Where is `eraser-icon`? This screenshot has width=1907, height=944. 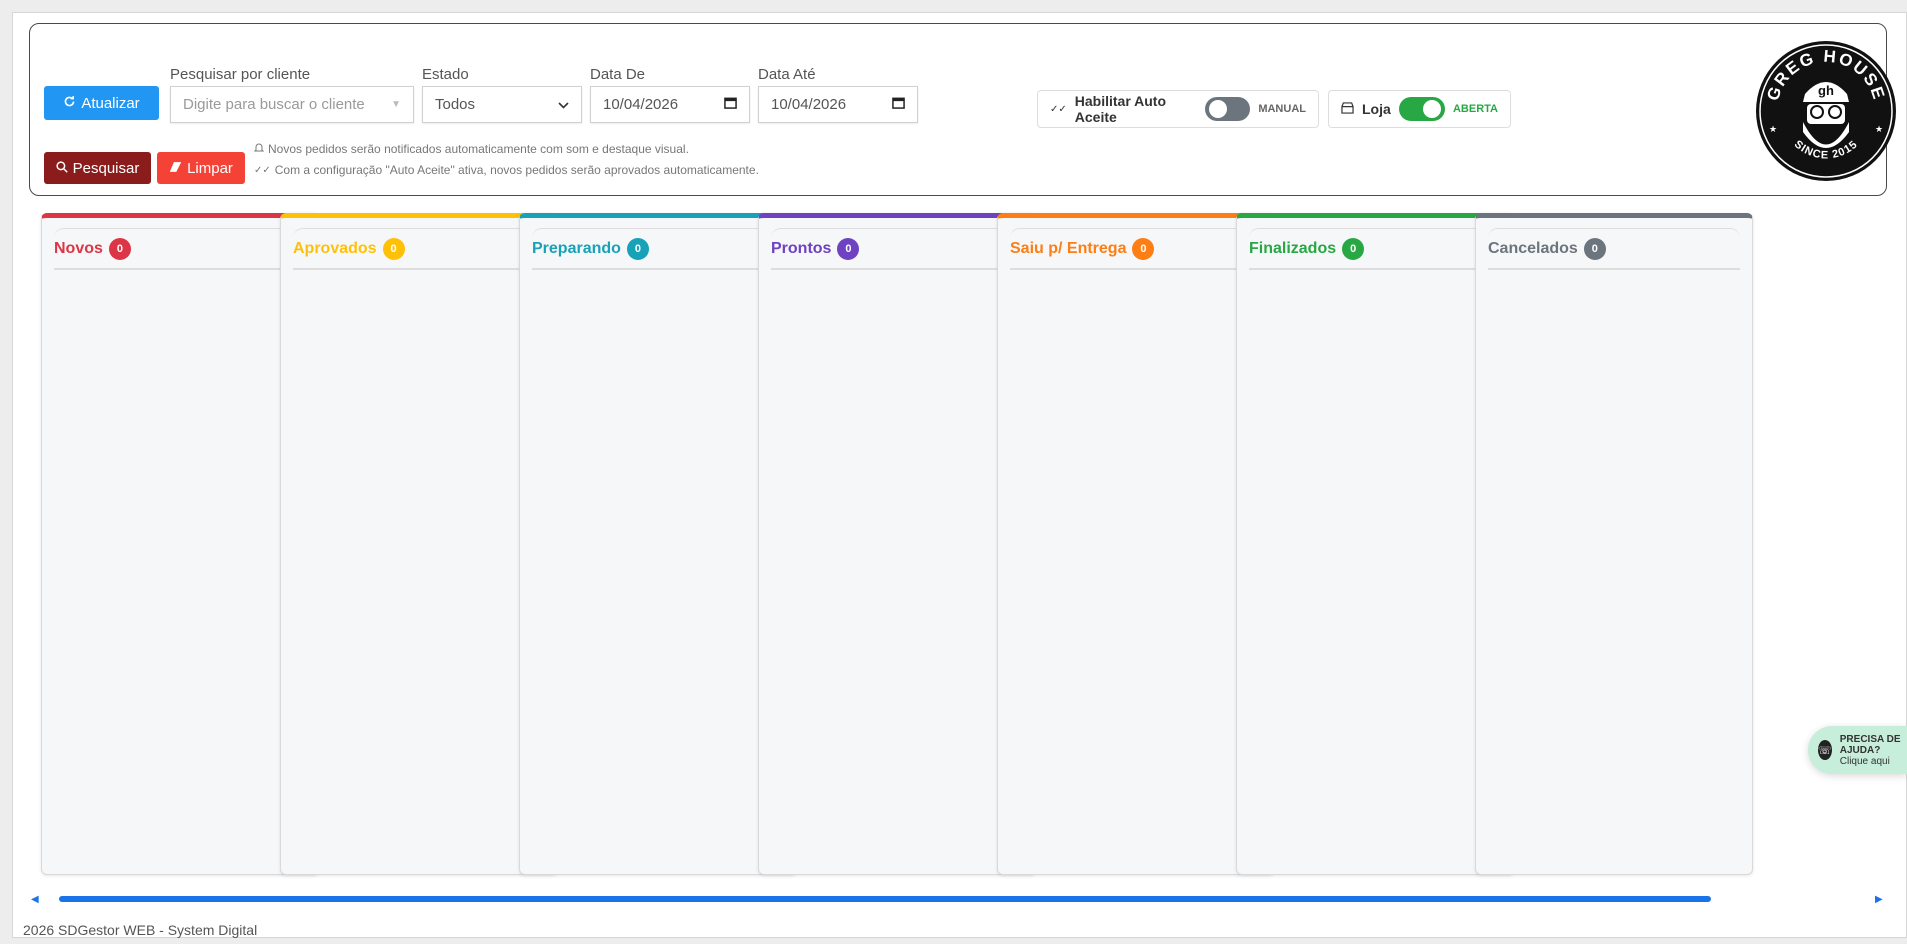
eraser-icon is located at coordinates (175, 168).